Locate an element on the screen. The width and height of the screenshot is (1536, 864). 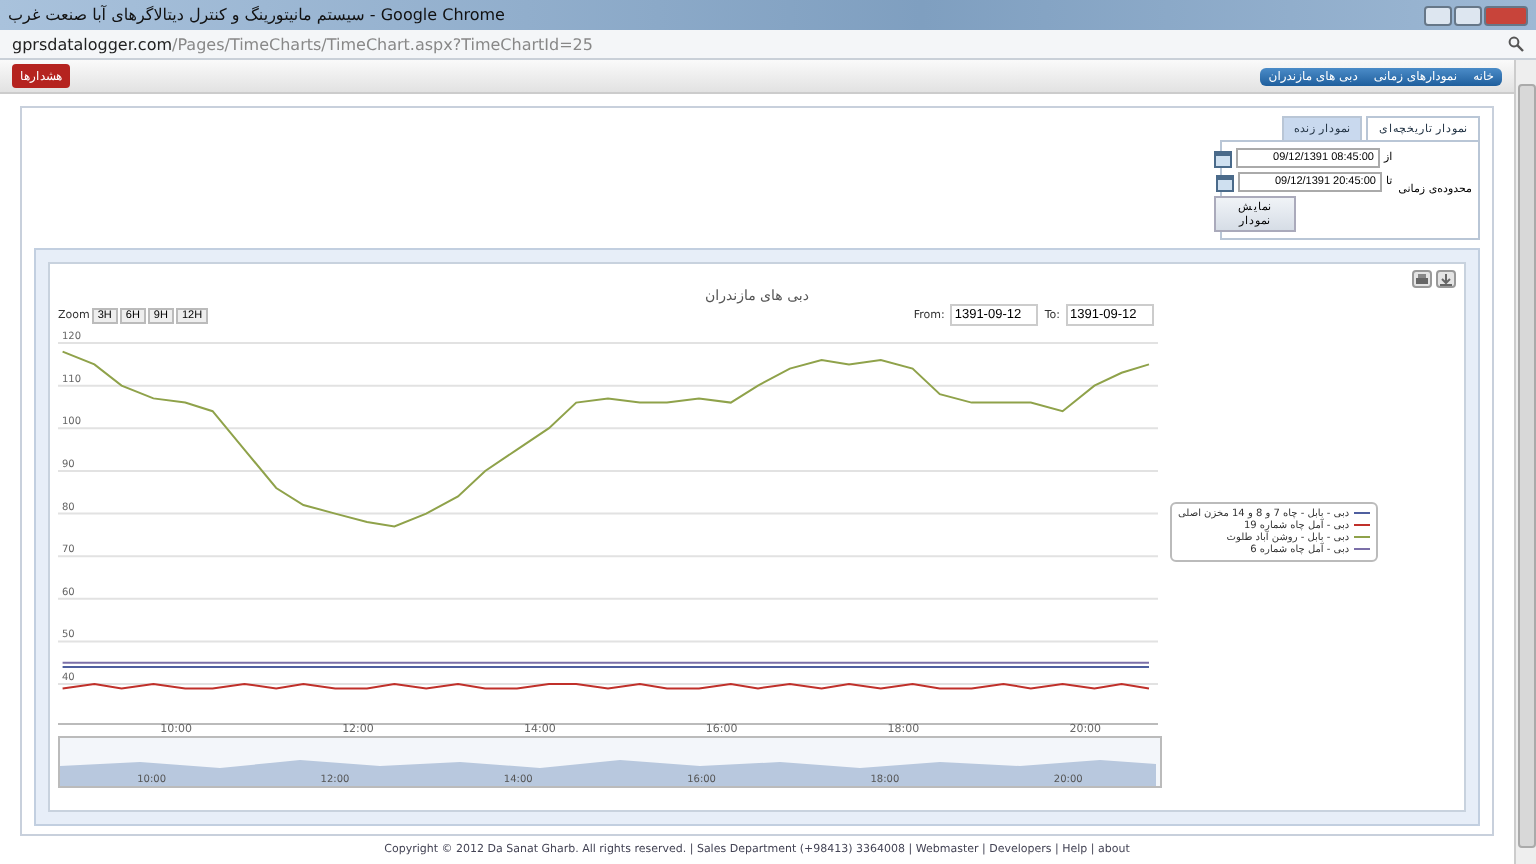
minimize-button is located at coordinates (1438, 15).